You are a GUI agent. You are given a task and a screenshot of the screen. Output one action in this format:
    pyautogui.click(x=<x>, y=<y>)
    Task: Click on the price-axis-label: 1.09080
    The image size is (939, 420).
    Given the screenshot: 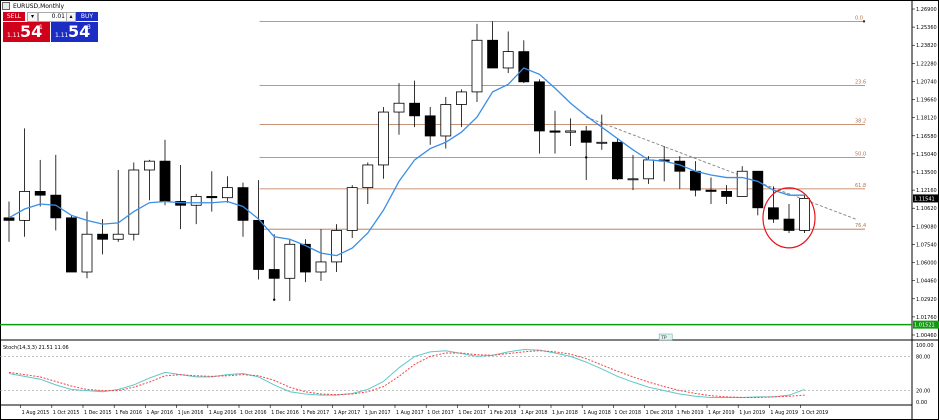 What is the action you would take?
    pyautogui.click(x=926, y=227)
    